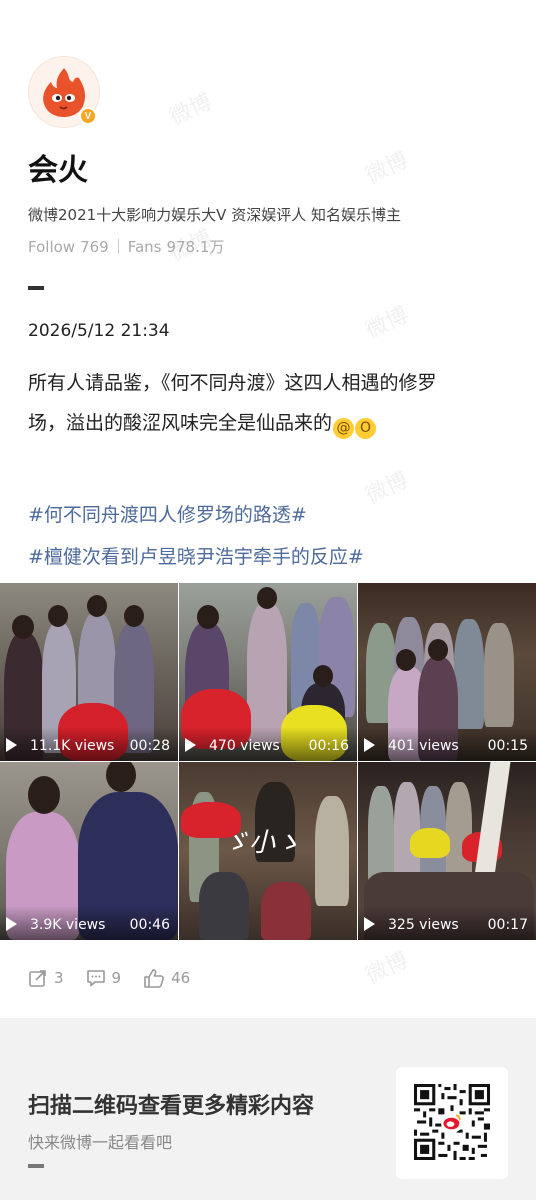 The width and height of the screenshot is (536, 1200). I want to click on post-actions: 3 9 46, so click(120, 978).